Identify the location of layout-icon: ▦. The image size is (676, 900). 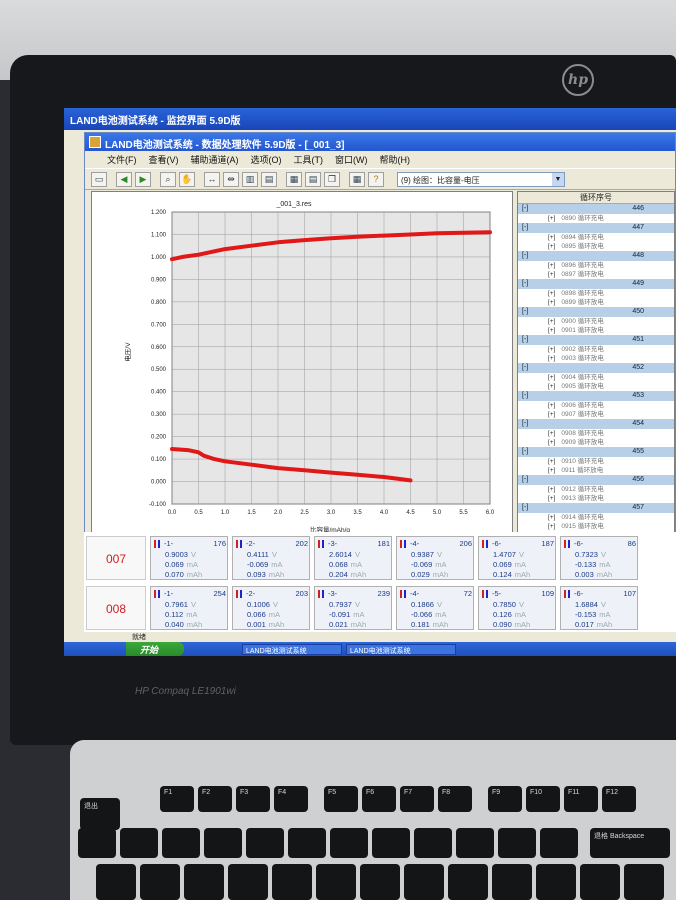
(357, 179).